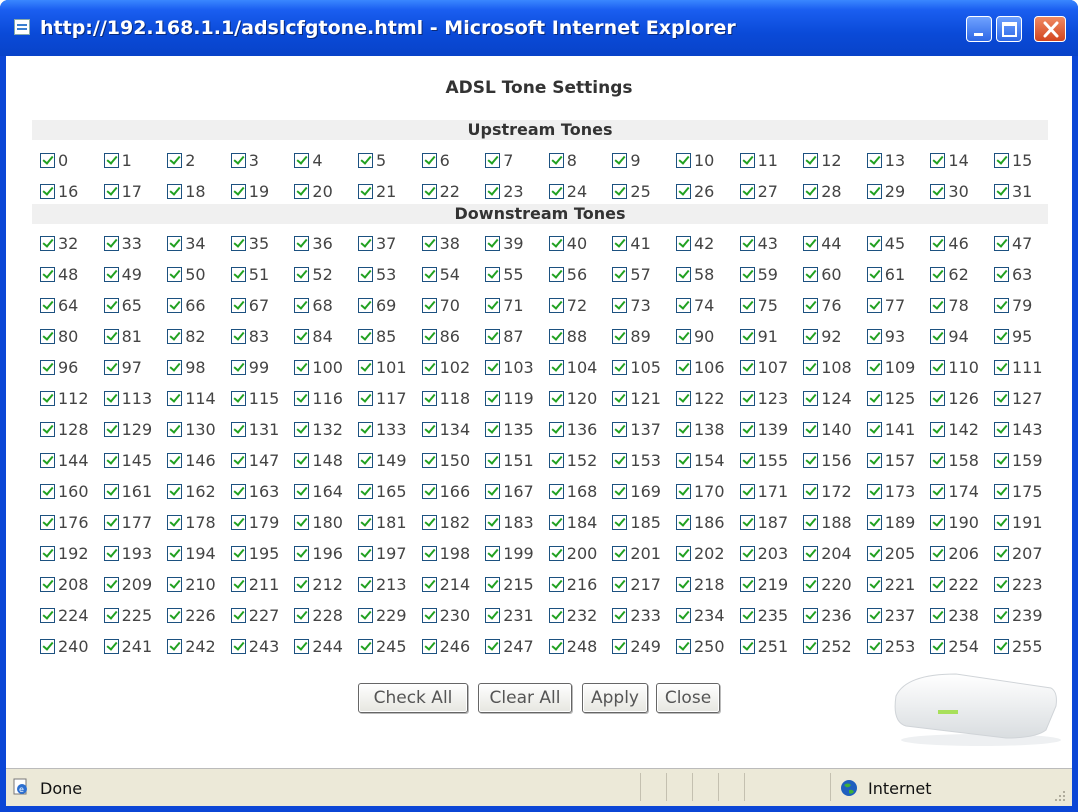 Image resolution: width=1078 pixels, height=812 pixels. I want to click on tone-249-checkbox: 249, so click(636, 646).